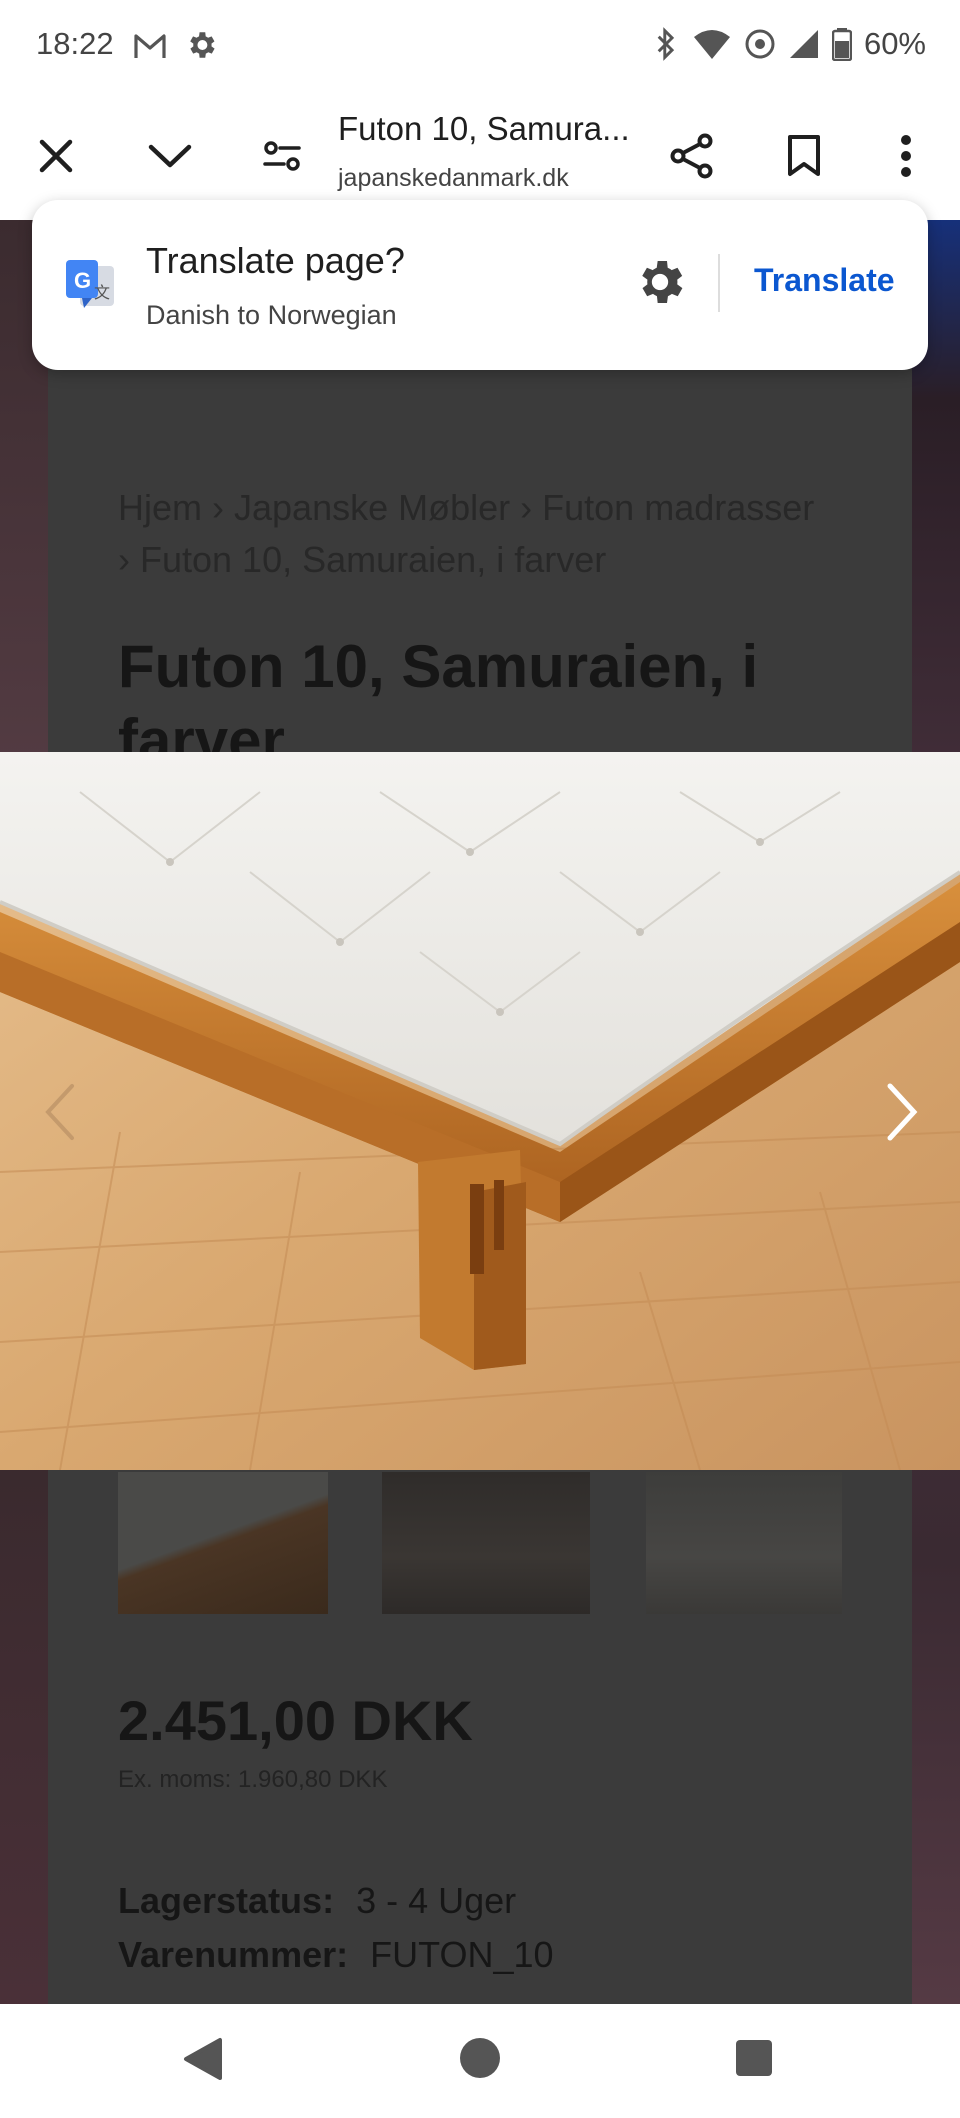 The image size is (960, 2118). What do you see at coordinates (480, 46) in the screenshot?
I see `status-bar: 18:22 60%` at bounding box center [480, 46].